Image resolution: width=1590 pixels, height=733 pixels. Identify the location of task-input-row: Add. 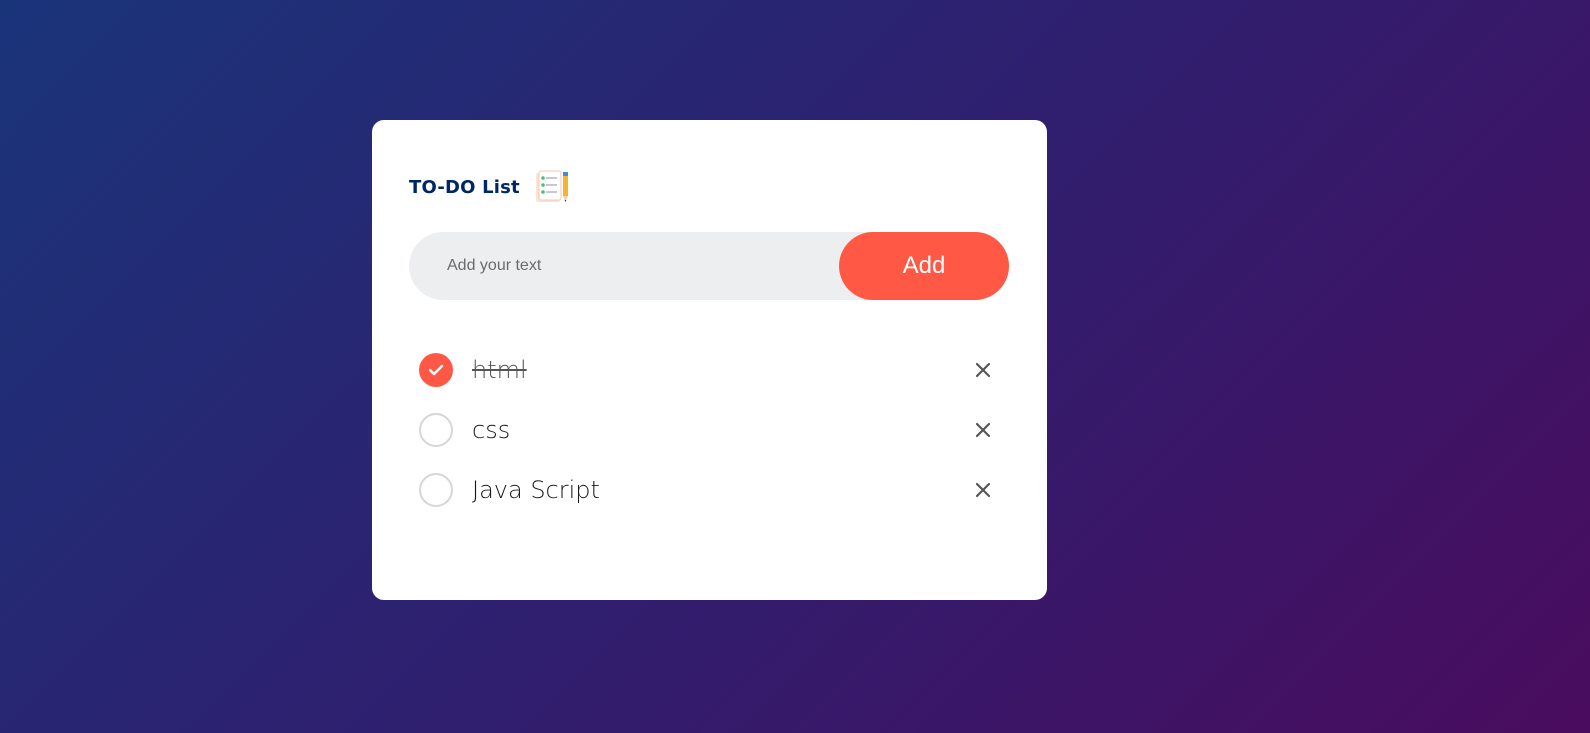
(709, 266).